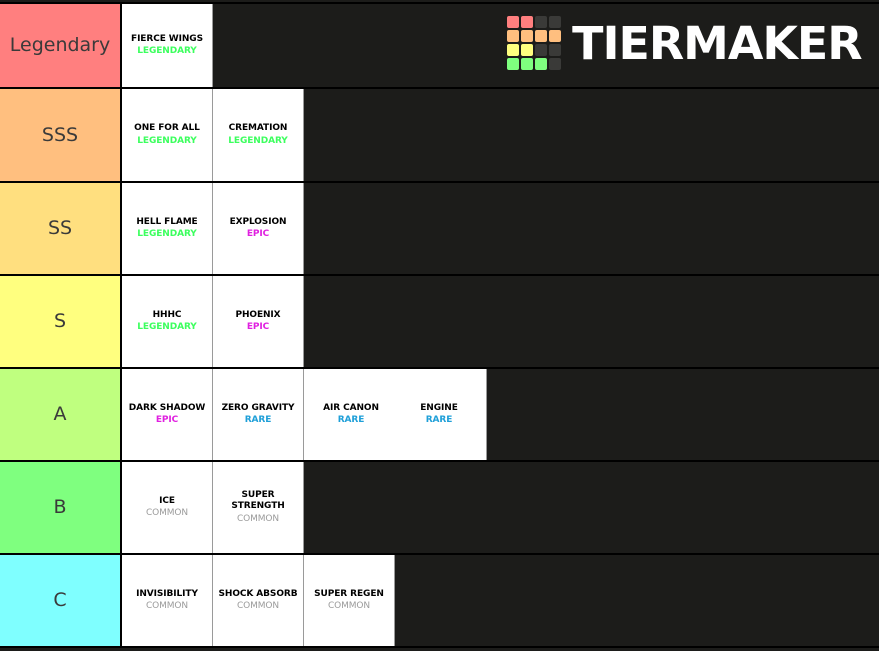 This screenshot has height=651, width=879. I want to click on tier-row-b: B ICE COMMON SUPER STRENGTH COMMON, so click(439, 508).